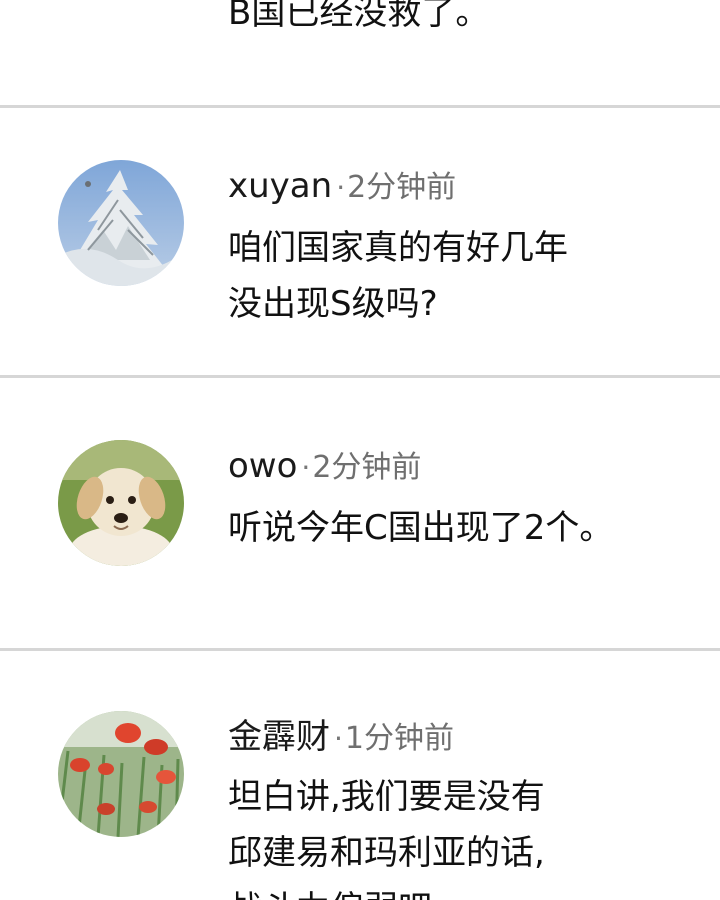 The height and width of the screenshot is (900, 720). What do you see at coordinates (421, 528) in the screenshot?
I see `comment-text-line: 听说今年C国出现了2个。` at bounding box center [421, 528].